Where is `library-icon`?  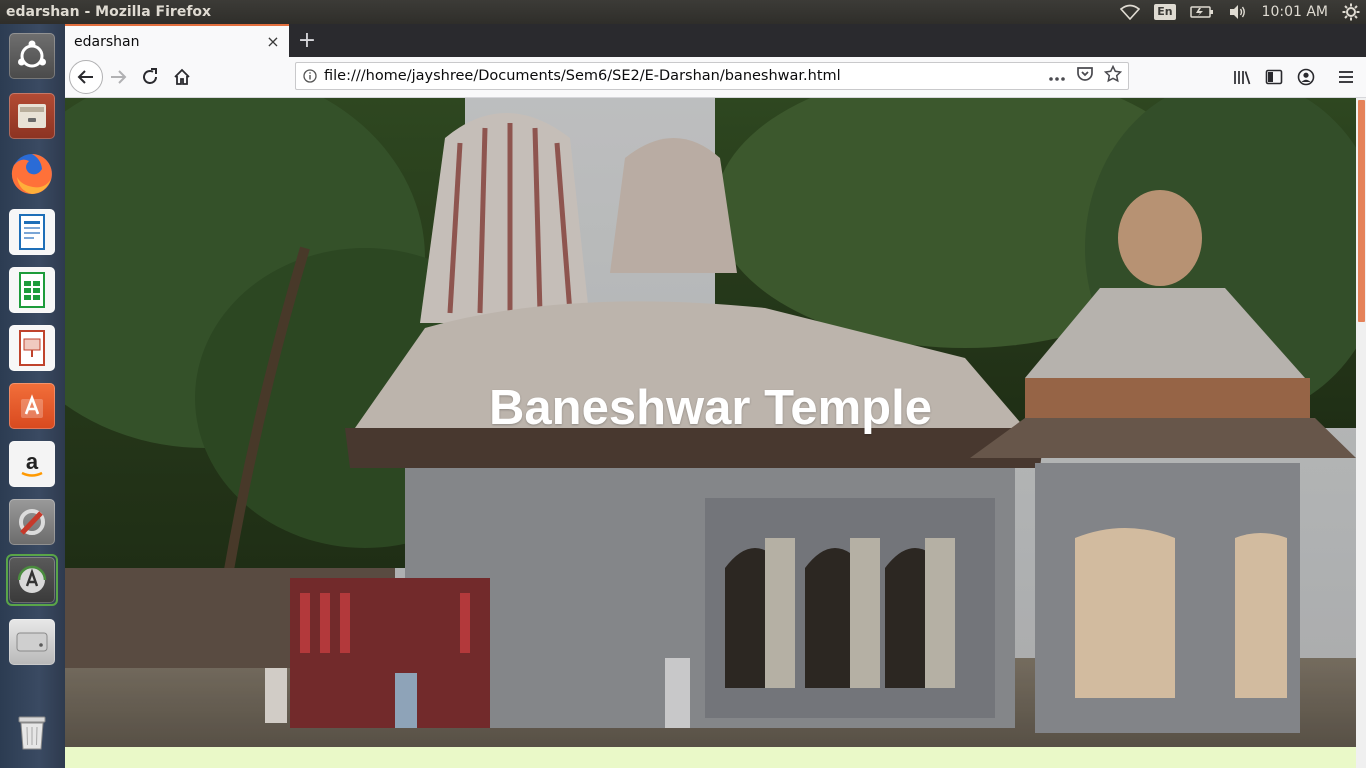
library-icon is located at coordinates (1242, 78).